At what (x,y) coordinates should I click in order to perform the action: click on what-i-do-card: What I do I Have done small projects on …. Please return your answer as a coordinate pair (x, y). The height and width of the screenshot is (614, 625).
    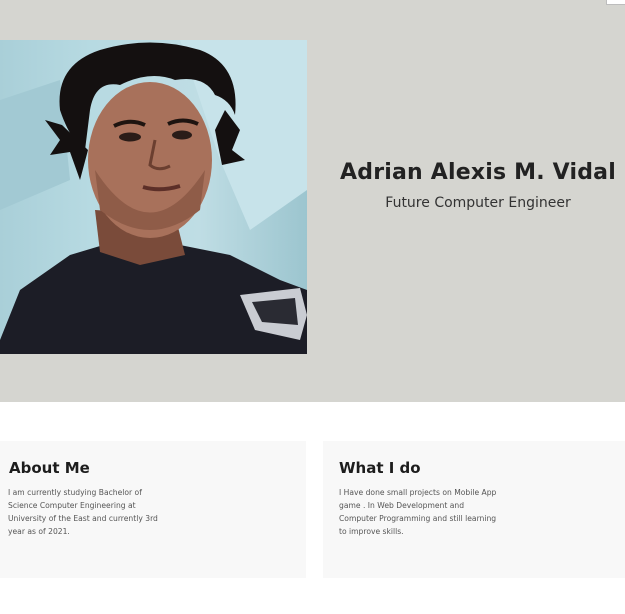
    Looking at the image, I should click on (474, 509).